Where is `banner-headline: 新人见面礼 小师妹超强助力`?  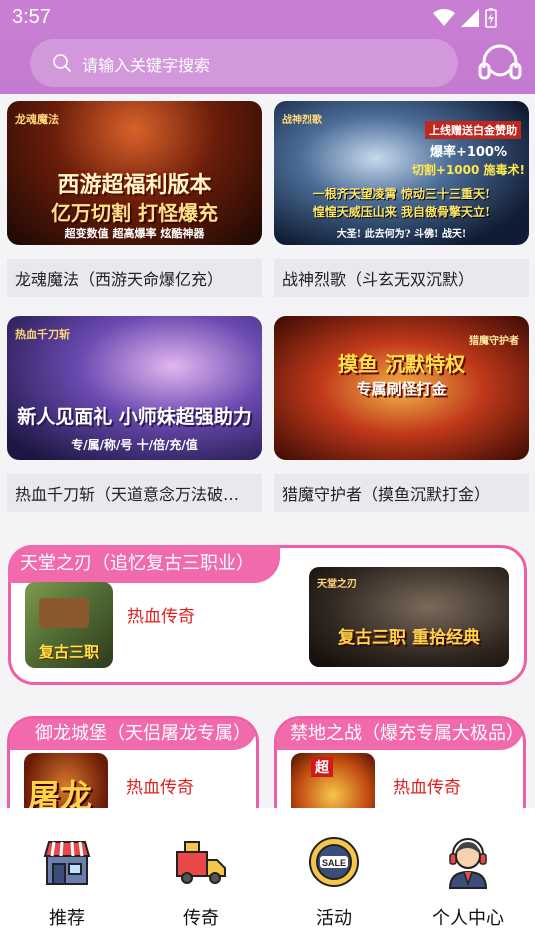
banner-headline: 新人见面礼 小师妹超强助力 is located at coordinates (134, 417).